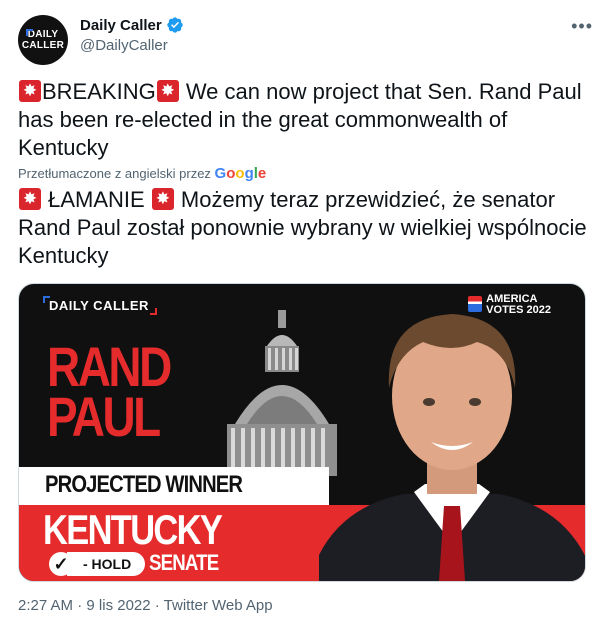 The width and height of the screenshot is (615, 626). I want to click on logo-corner-icon, so click(29, 32).